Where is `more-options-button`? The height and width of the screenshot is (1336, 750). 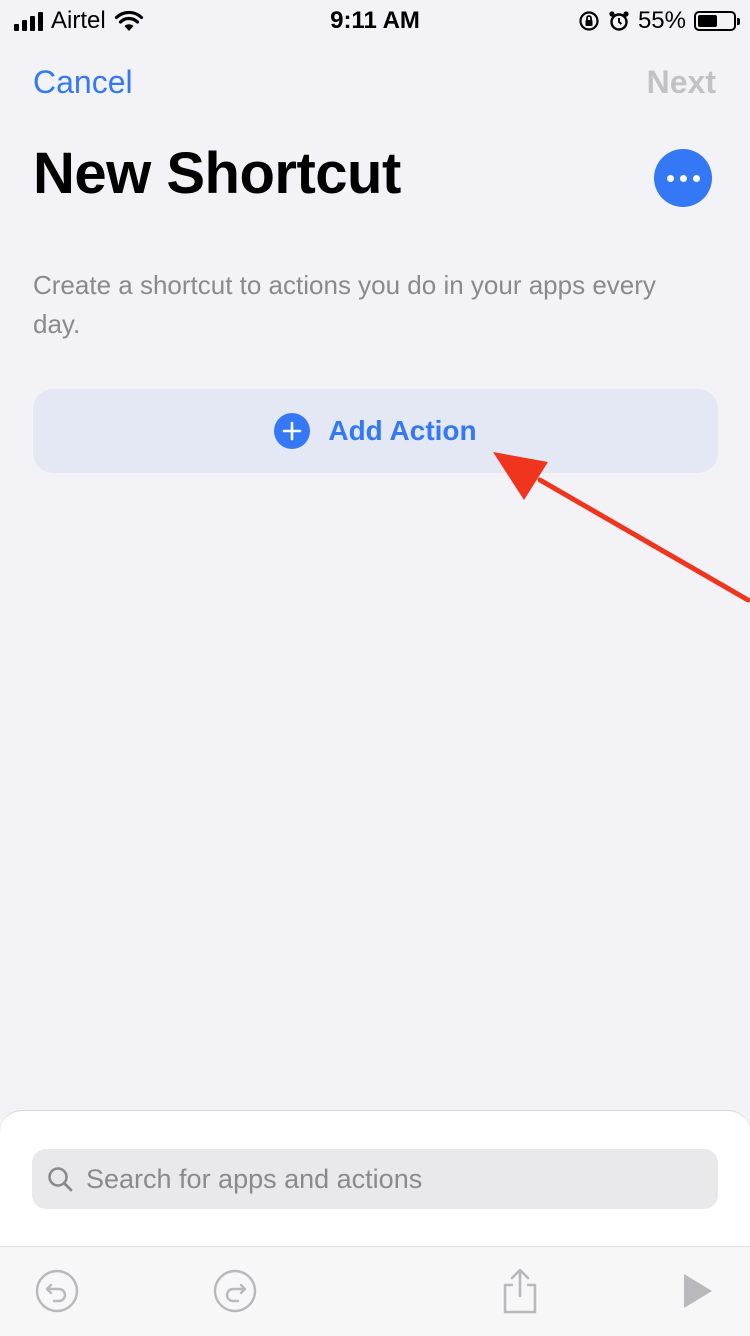 more-options-button is located at coordinates (683, 178).